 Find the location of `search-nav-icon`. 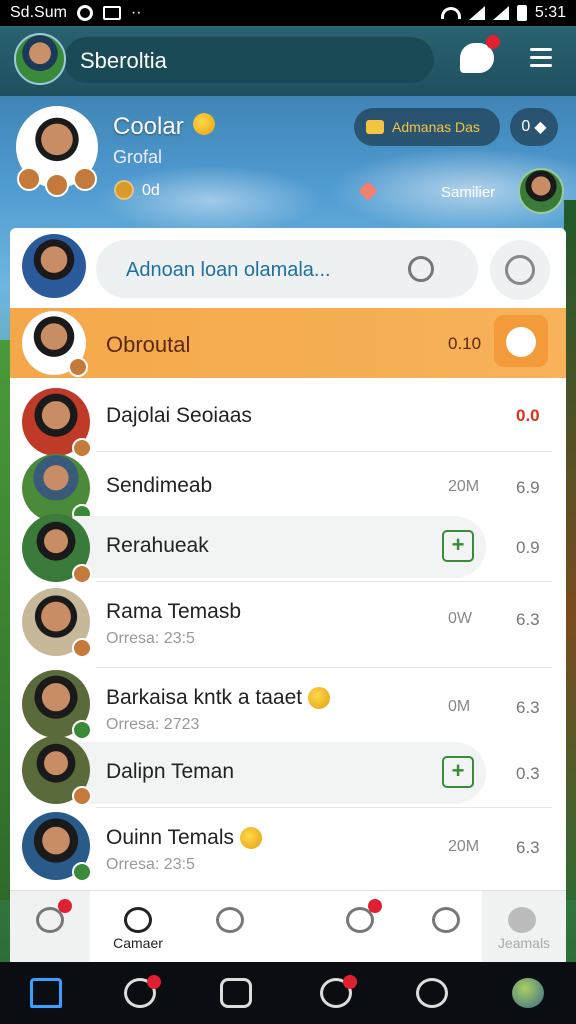

search-nav-icon is located at coordinates (432, 993).